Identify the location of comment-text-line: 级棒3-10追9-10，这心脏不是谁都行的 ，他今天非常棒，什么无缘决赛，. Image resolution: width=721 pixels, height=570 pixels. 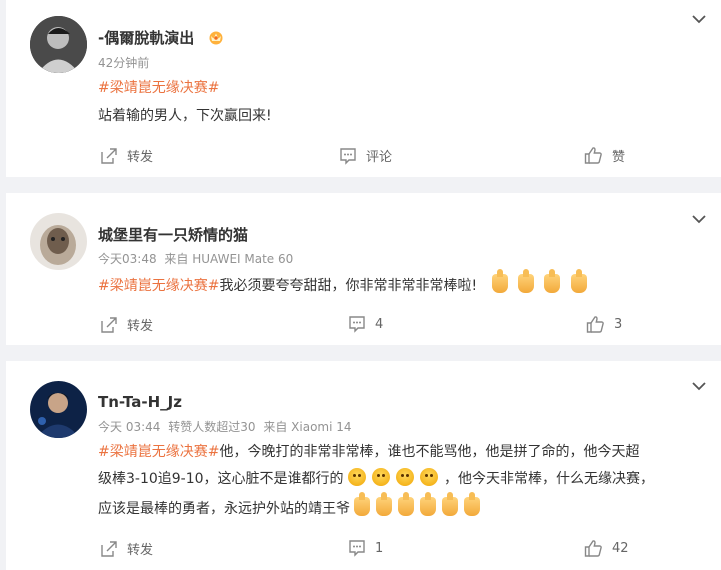
(376, 478).